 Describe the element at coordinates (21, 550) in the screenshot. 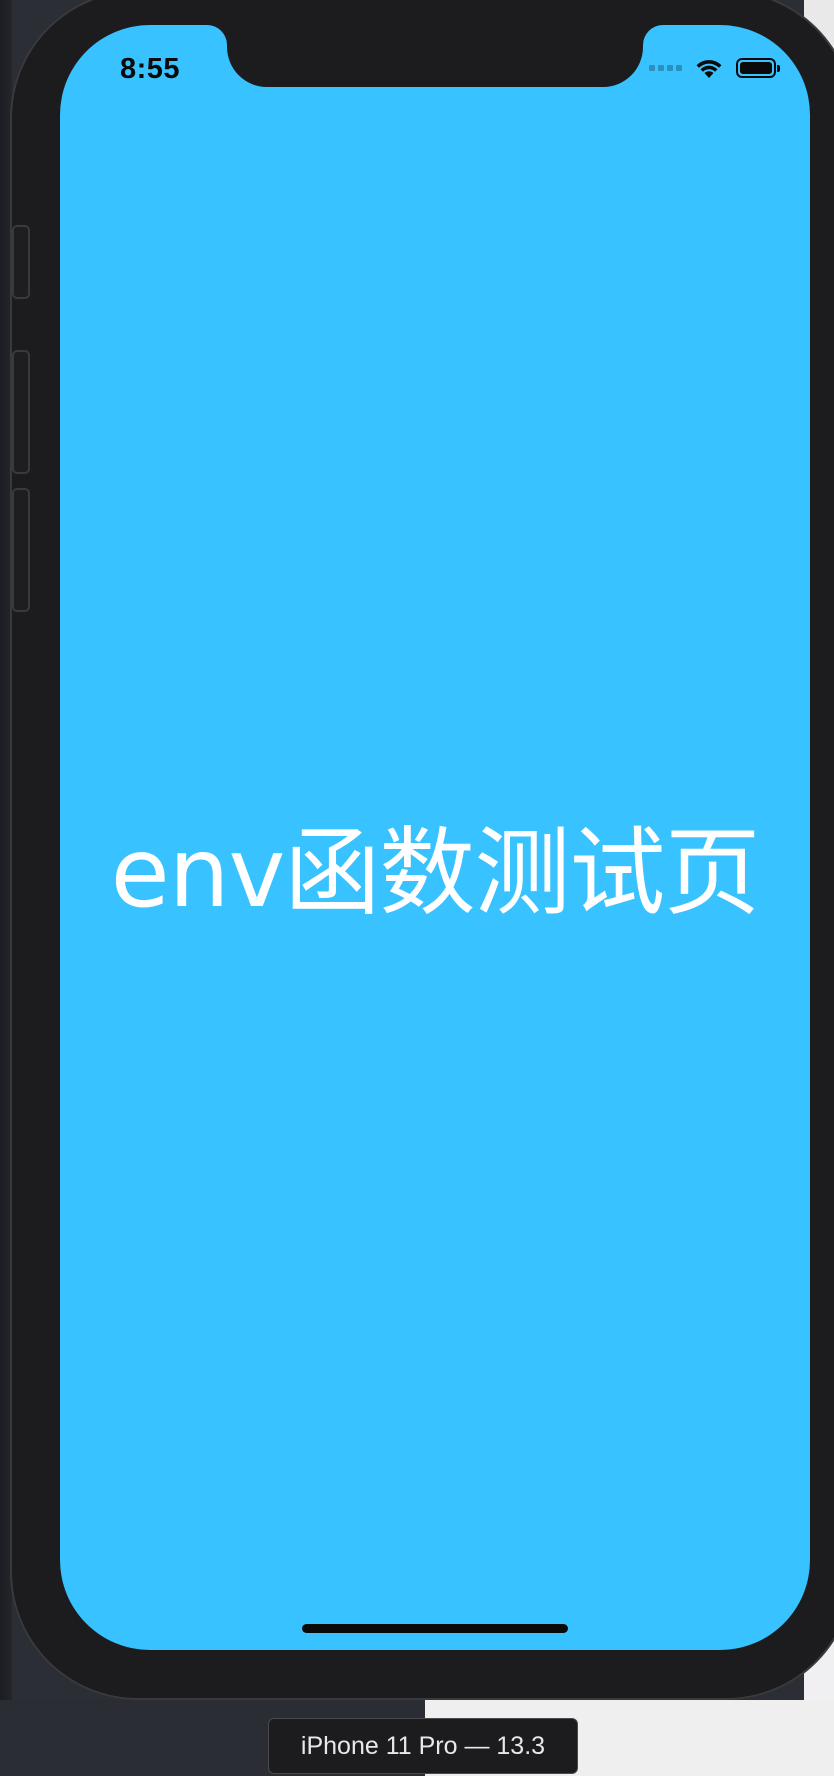

I see `volume-down-button` at that location.